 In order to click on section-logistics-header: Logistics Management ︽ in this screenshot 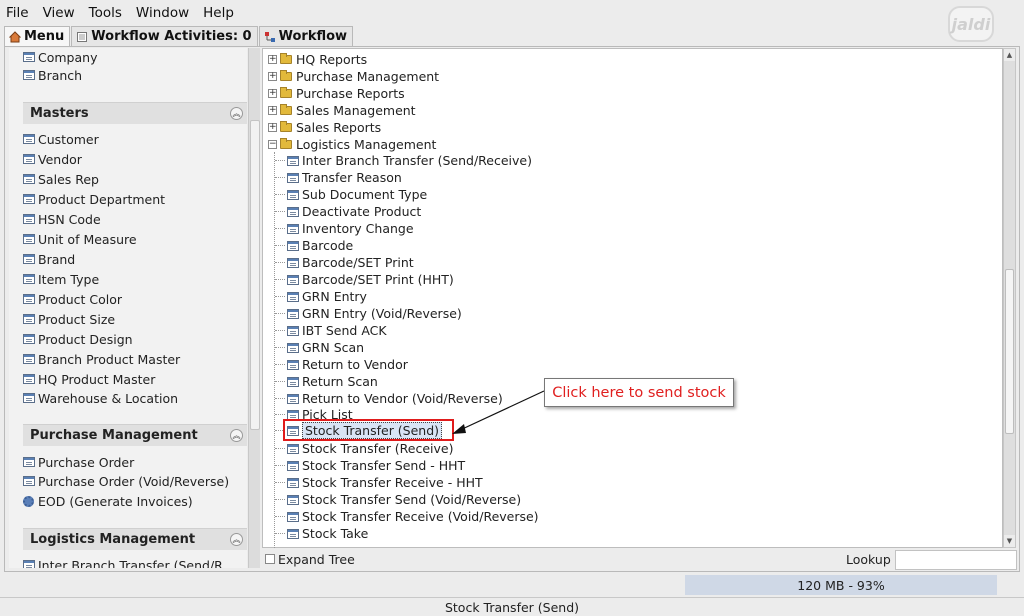, I will do `click(135, 539)`.